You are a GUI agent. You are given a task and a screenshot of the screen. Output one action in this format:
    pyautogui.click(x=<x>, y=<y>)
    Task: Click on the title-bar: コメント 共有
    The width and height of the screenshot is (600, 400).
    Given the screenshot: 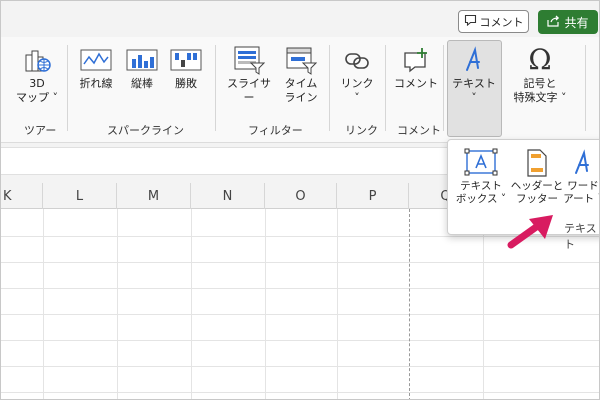 What is the action you would take?
    pyautogui.click(x=300, y=19)
    